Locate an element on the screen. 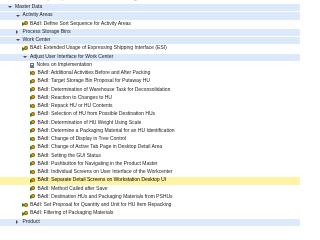 This screenshot has width=320, height=240. document-icon is located at coordinates (31, 65).